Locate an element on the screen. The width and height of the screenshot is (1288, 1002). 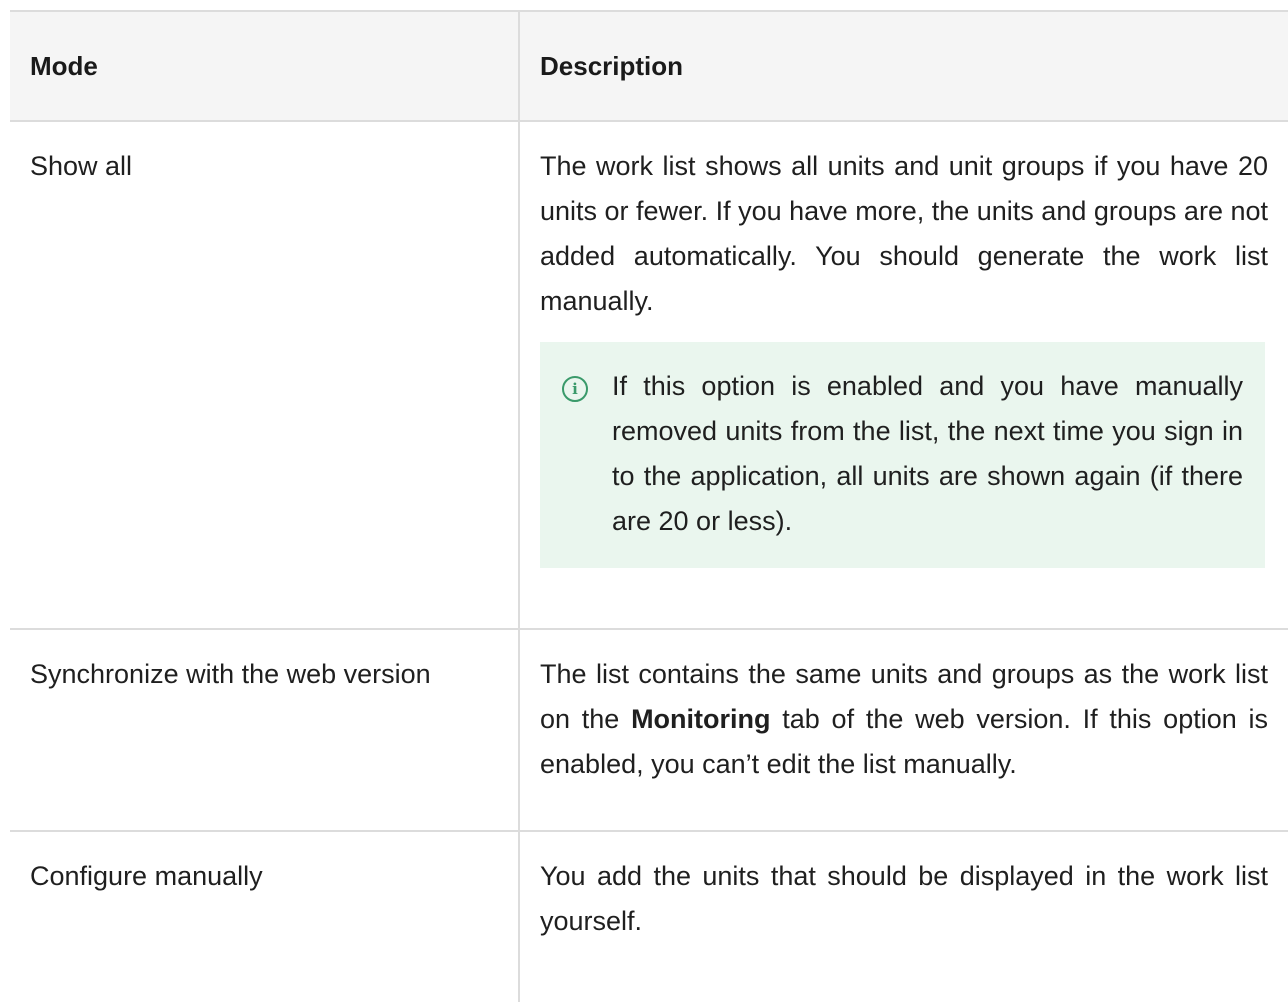
header-cell-mode: Mode is located at coordinates (265, 66).